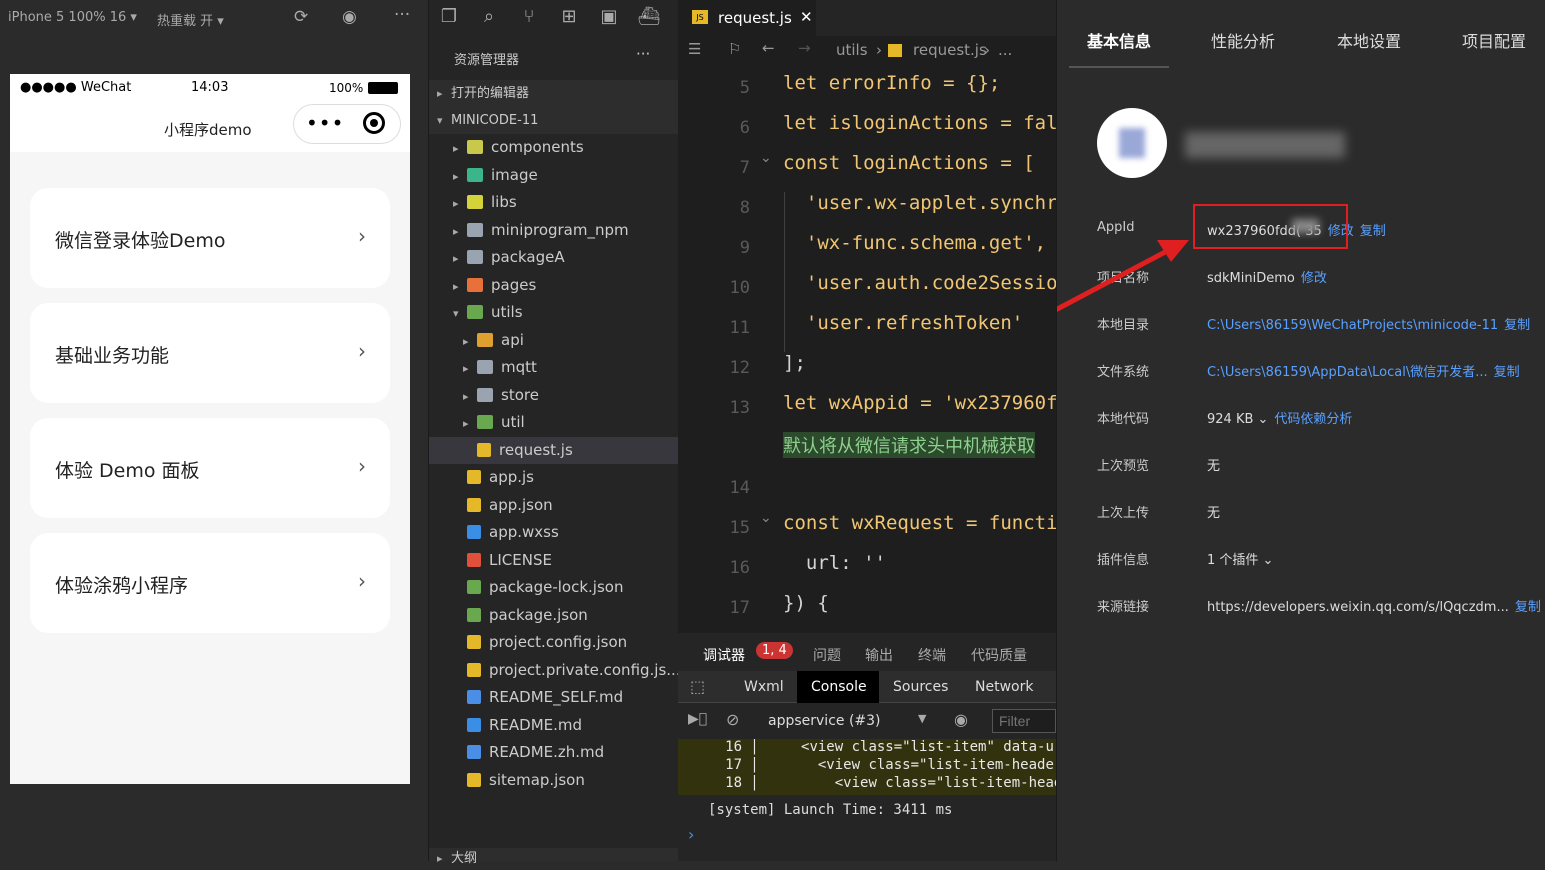 The image size is (1545, 870). What do you see at coordinates (739, 568) in the screenshot?
I see `line-number: 16` at bounding box center [739, 568].